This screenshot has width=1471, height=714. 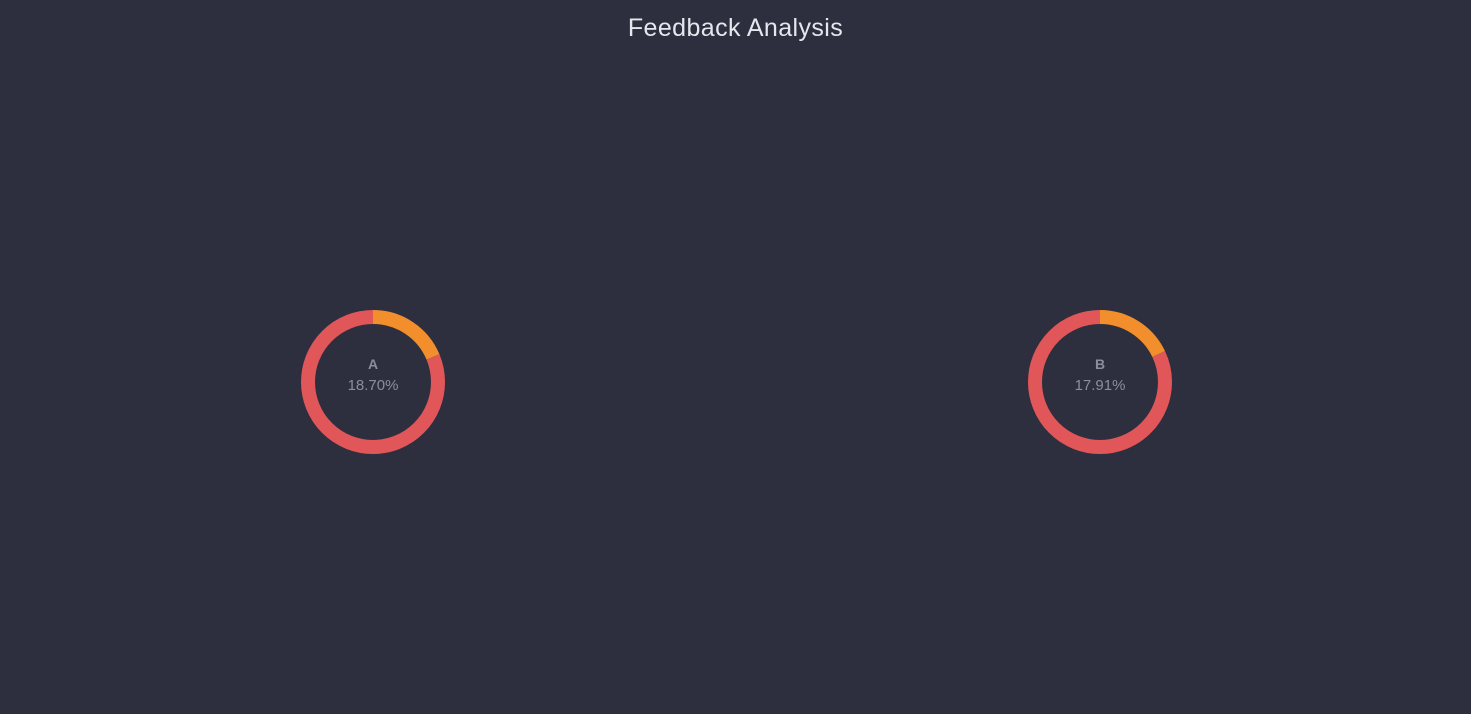 I want to click on donut-chart-b: B 17.91%, so click(x=1100, y=382).